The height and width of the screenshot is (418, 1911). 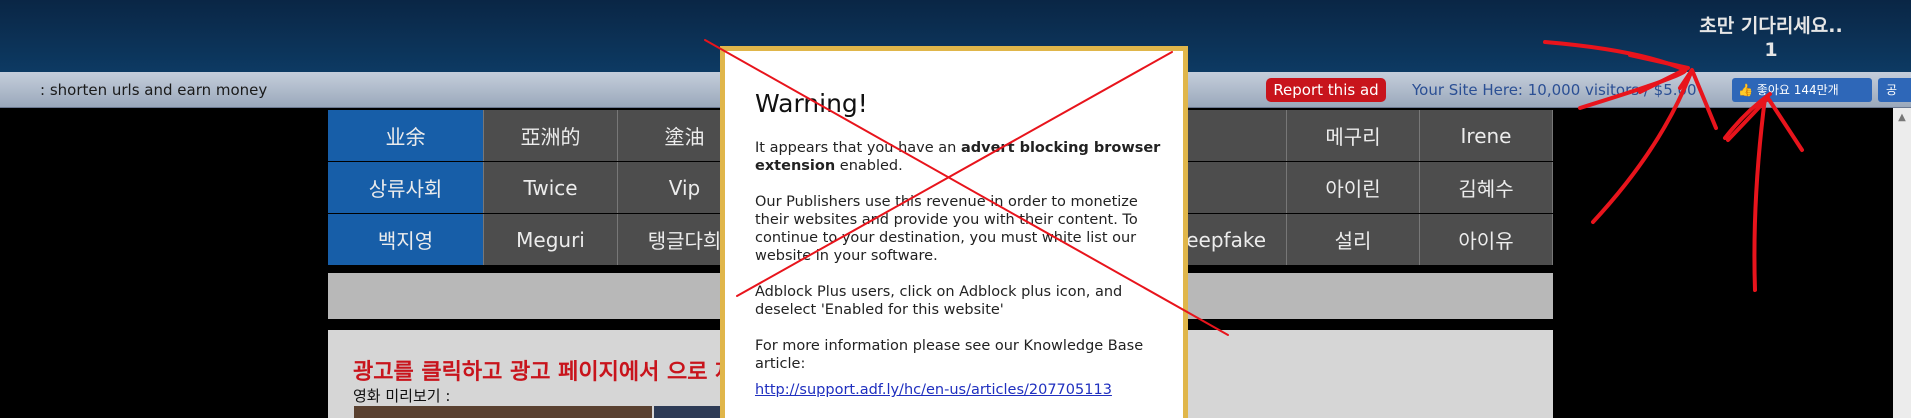 What do you see at coordinates (1486, 135) in the screenshot?
I see `category-cell: Irene` at bounding box center [1486, 135].